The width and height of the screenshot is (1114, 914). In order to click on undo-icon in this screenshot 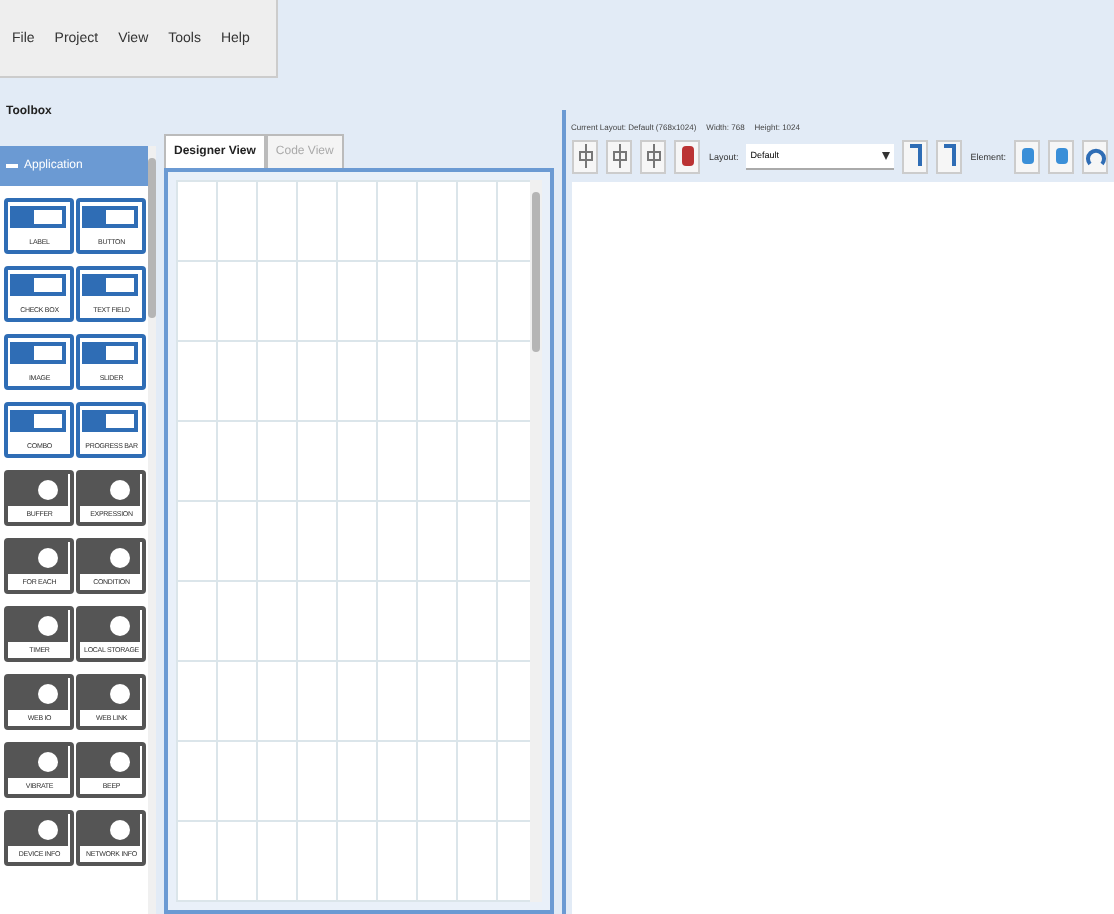, I will do `click(1095, 156)`.